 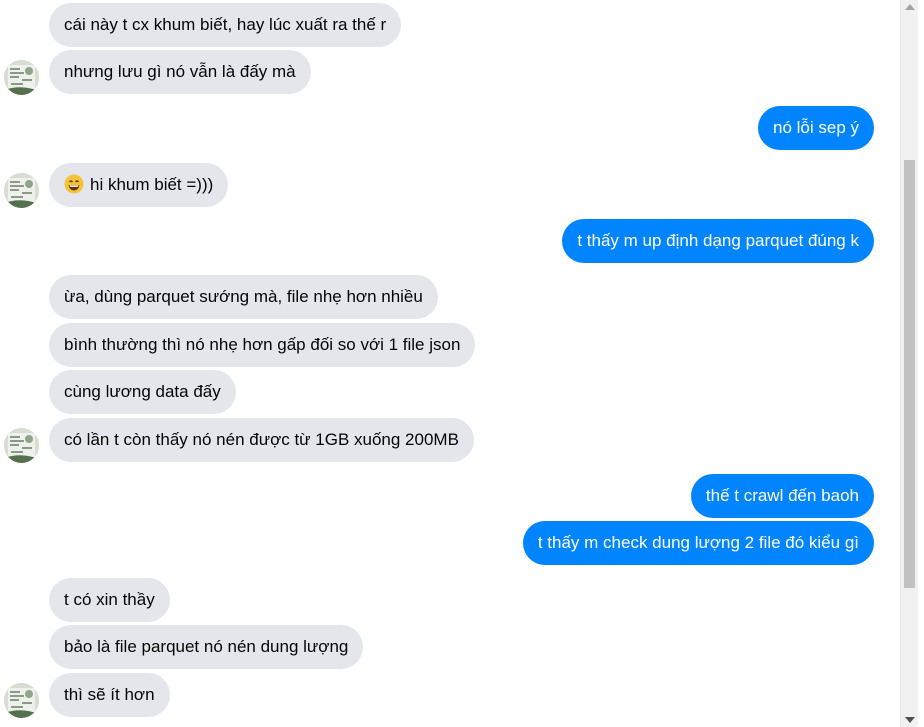 What do you see at coordinates (910, 7) in the screenshot?
I see `scroll-up-arrow-icon` at bounding box center [910, 7].